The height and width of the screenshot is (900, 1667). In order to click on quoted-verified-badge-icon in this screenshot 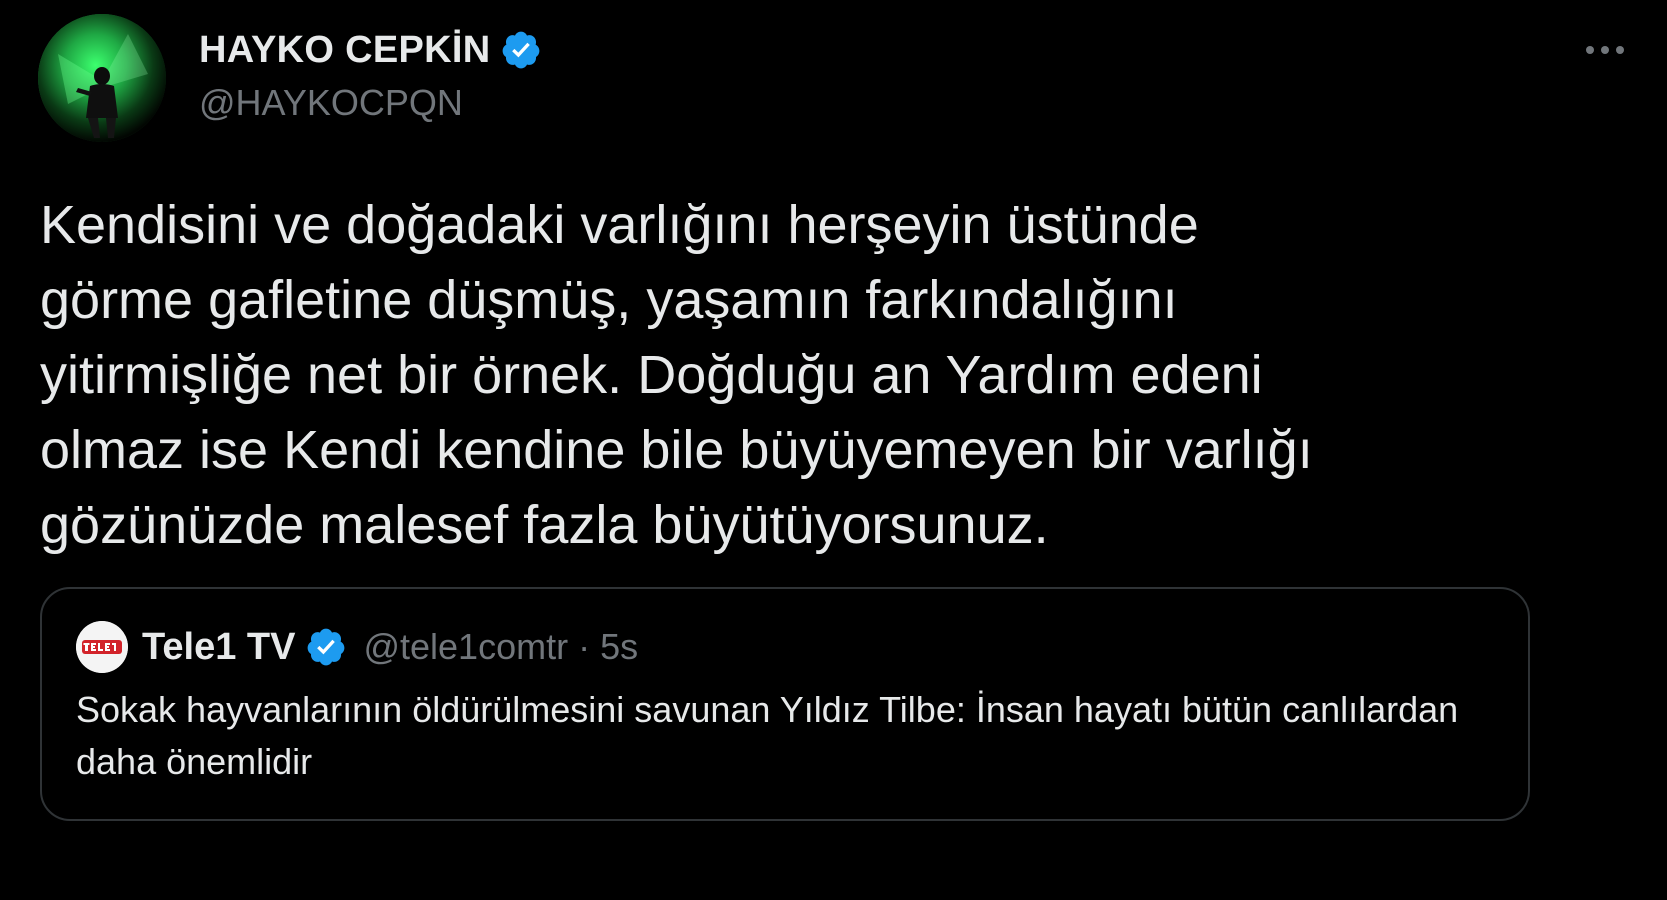, I will do `click(326, 647)`.